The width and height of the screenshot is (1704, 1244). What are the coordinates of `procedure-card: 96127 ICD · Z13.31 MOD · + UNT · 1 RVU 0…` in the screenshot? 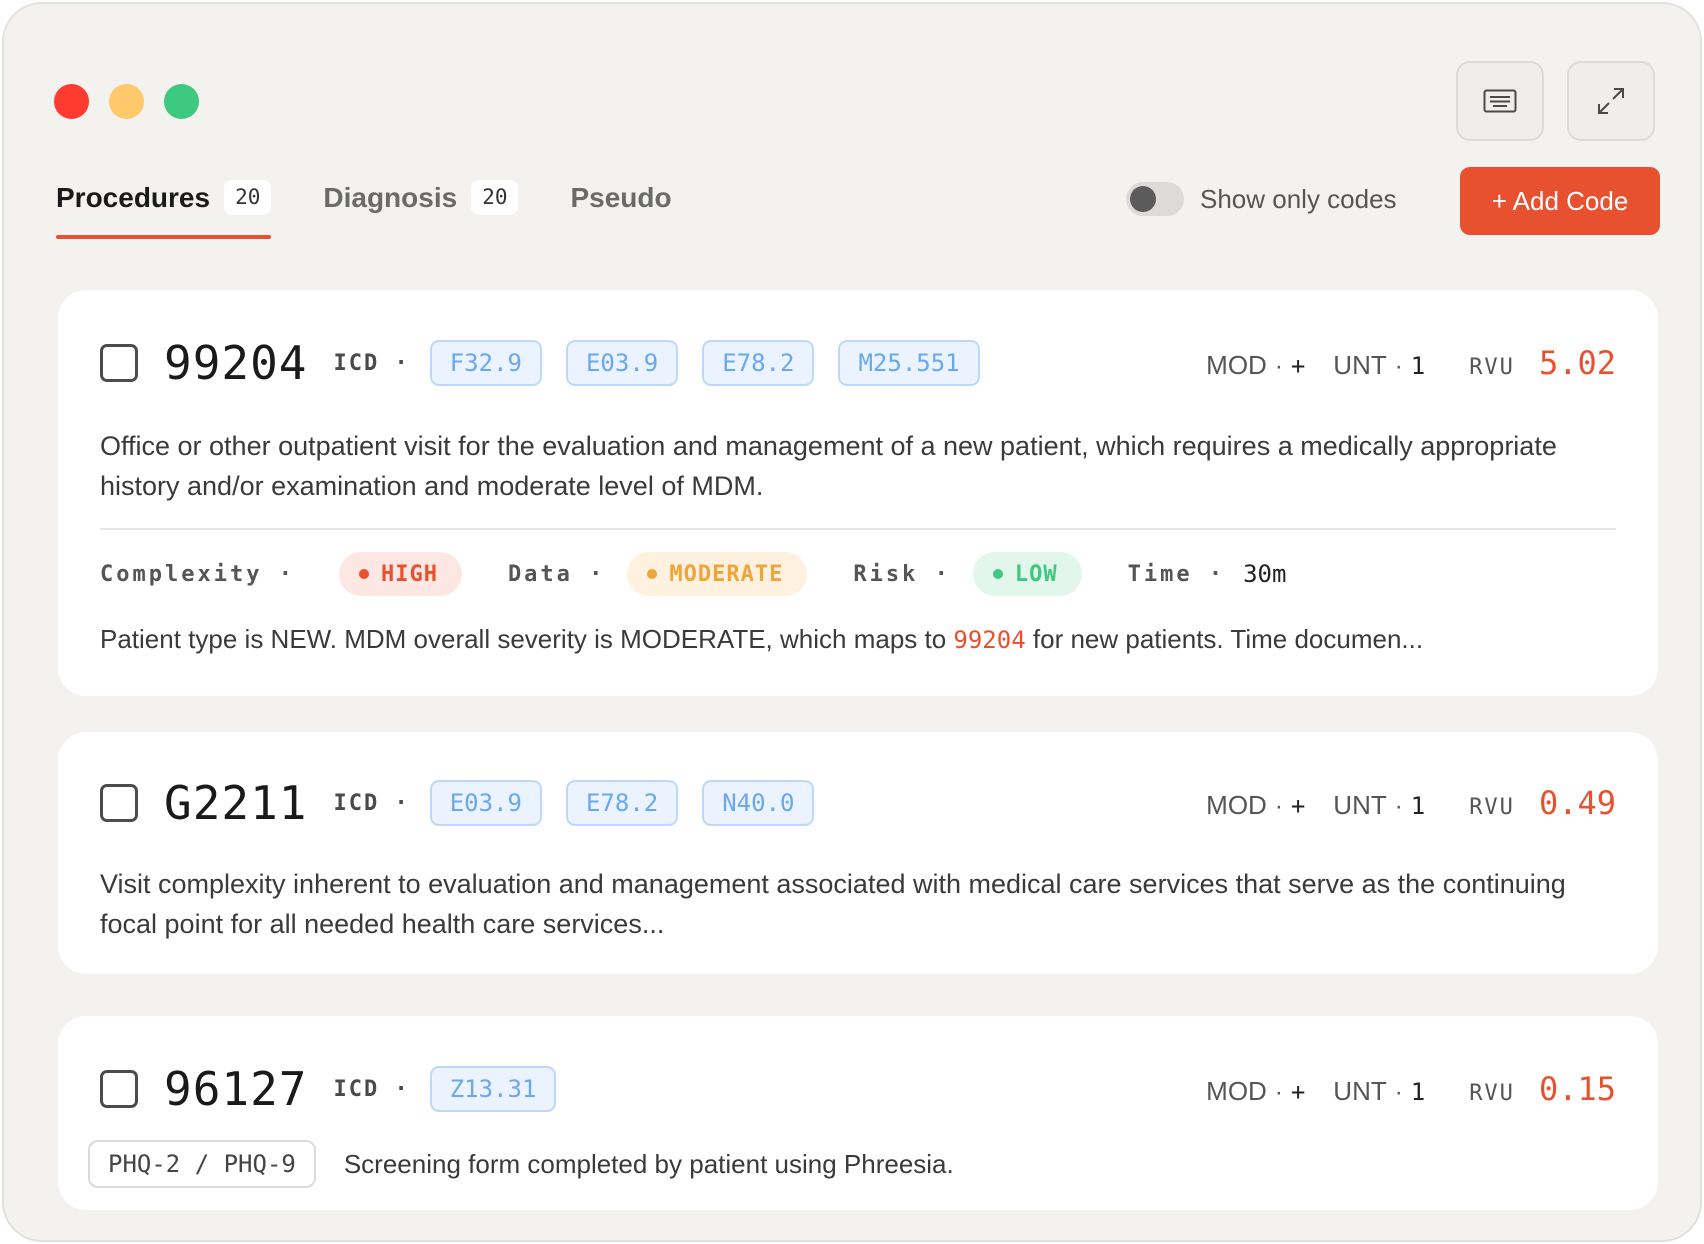 It's located at (858, 1113).